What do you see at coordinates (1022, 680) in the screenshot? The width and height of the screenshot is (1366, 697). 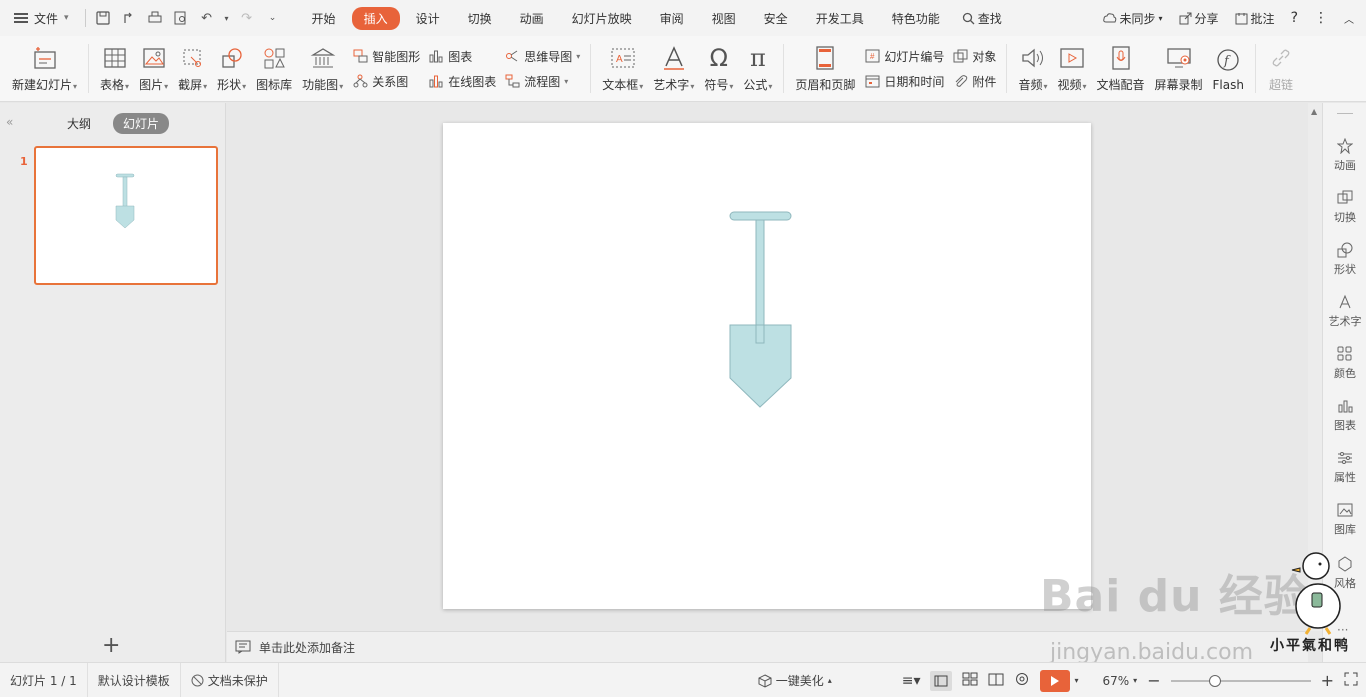 I see `presenter-view-icon` at bounding box center [1022, 680].